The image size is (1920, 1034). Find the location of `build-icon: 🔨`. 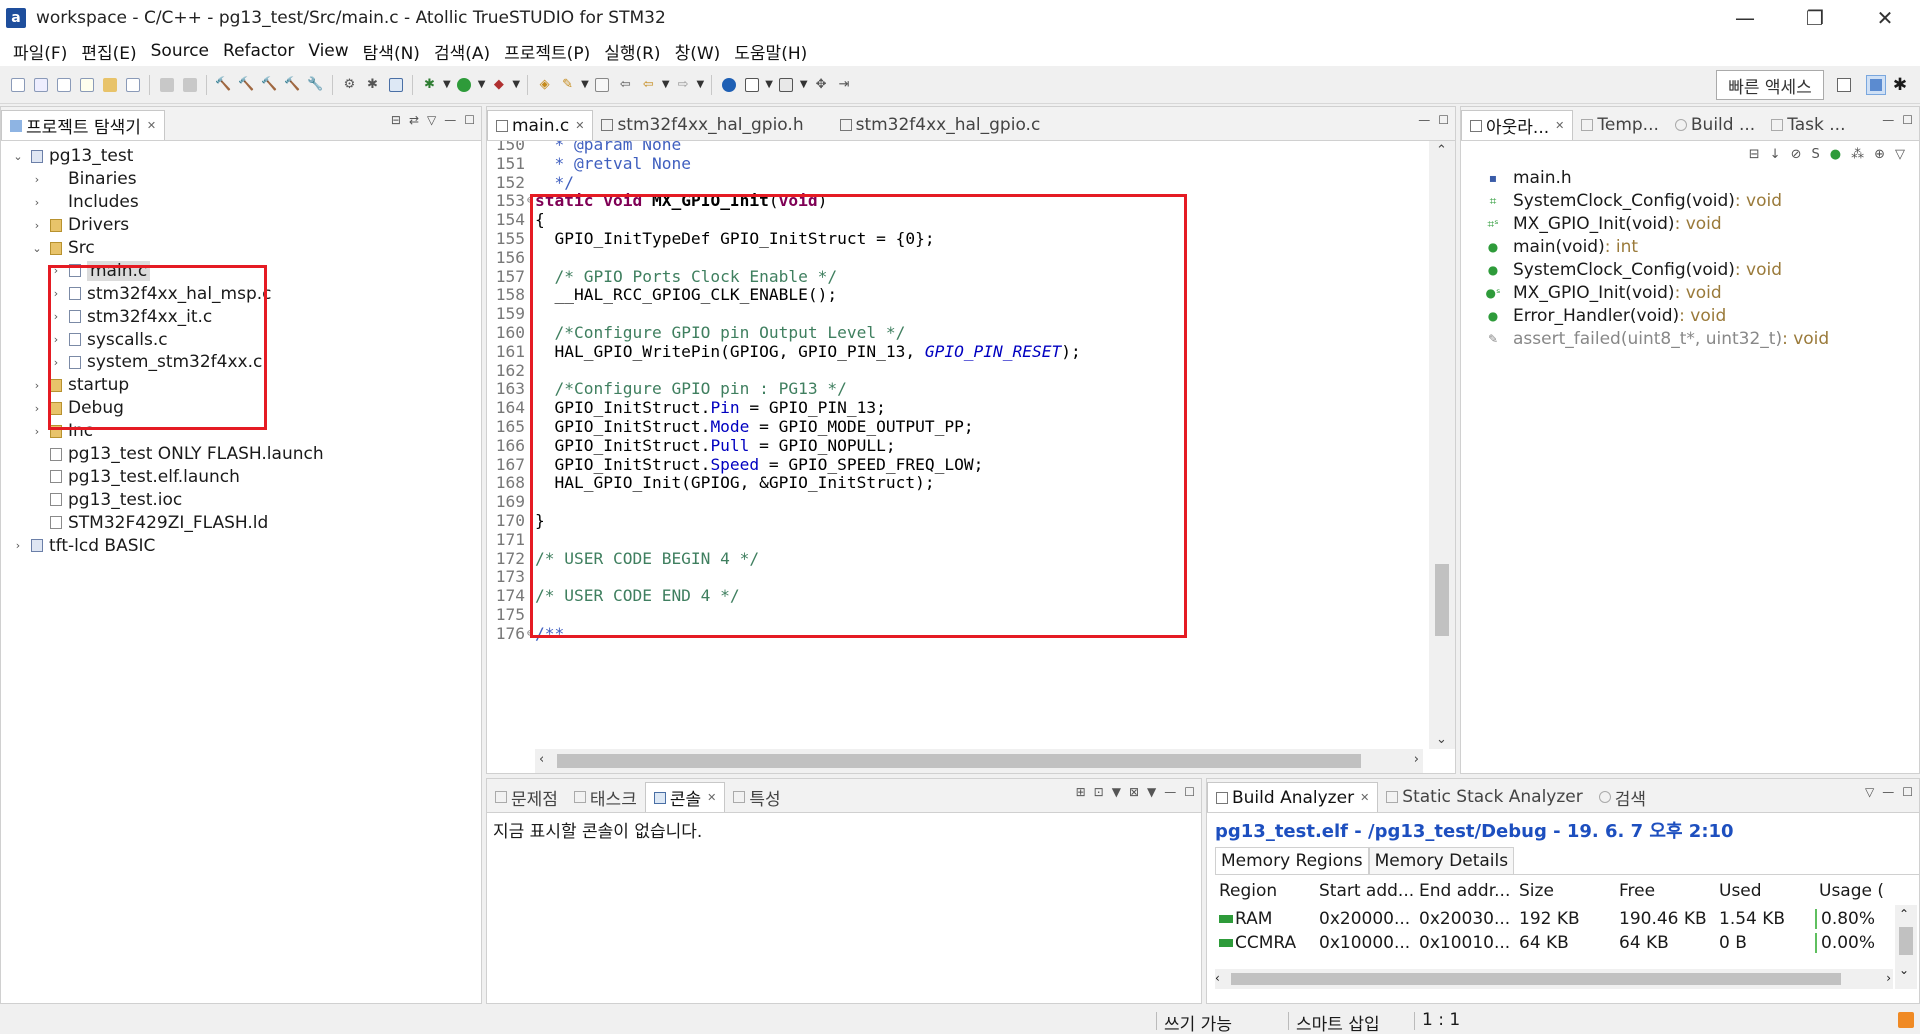

build-icon: 🔨 is located at coordinates (223, 84).